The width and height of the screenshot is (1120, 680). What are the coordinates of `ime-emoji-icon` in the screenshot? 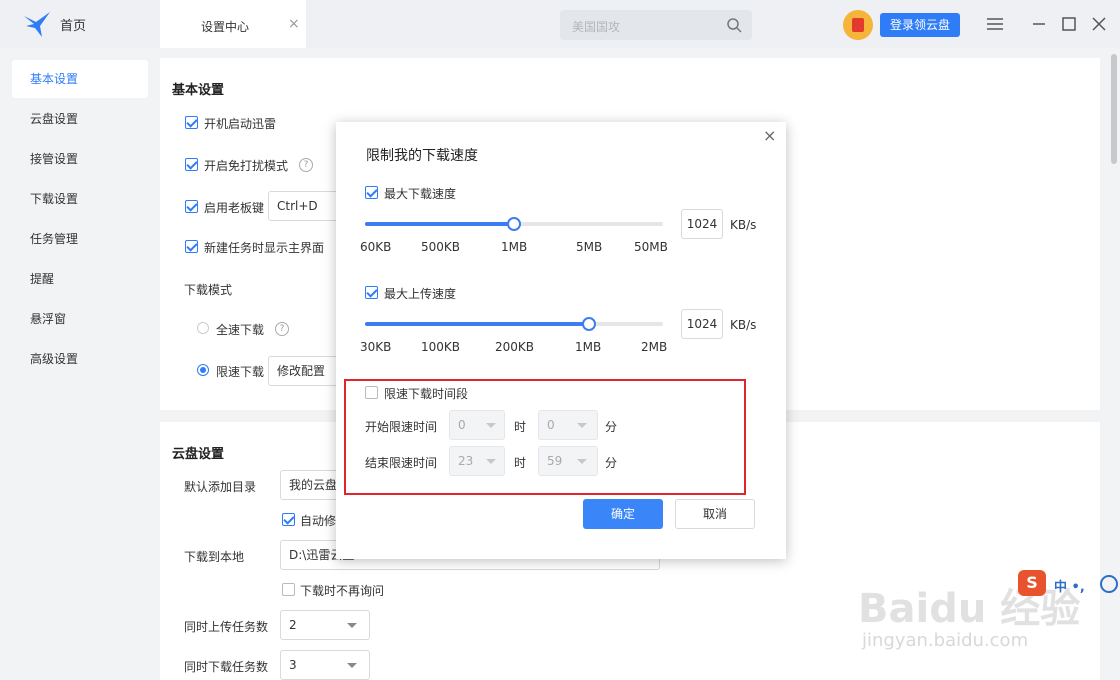 It's located at (1109, 584).